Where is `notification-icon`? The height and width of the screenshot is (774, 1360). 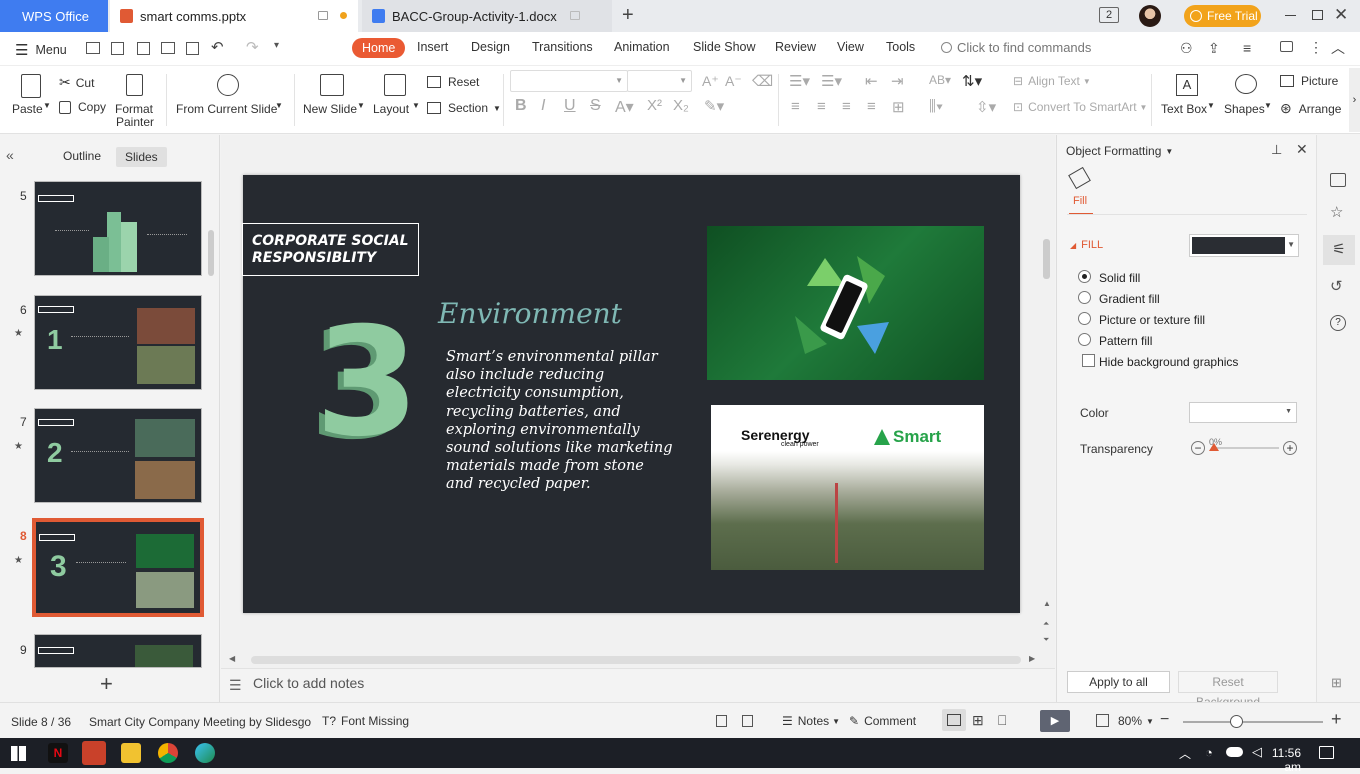 notification-icon is located at coordinates (1326, 752).